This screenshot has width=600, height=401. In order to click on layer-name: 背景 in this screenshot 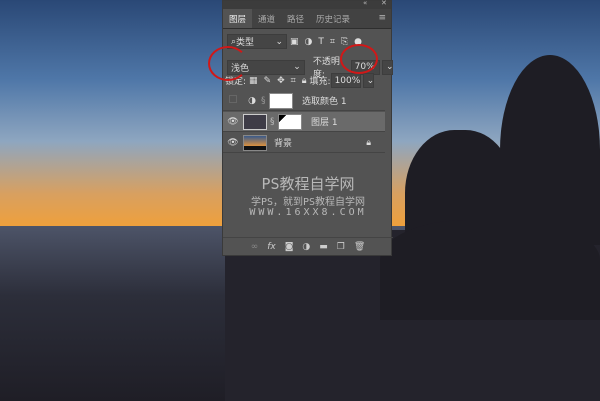, I will do `click(283, 142)`.